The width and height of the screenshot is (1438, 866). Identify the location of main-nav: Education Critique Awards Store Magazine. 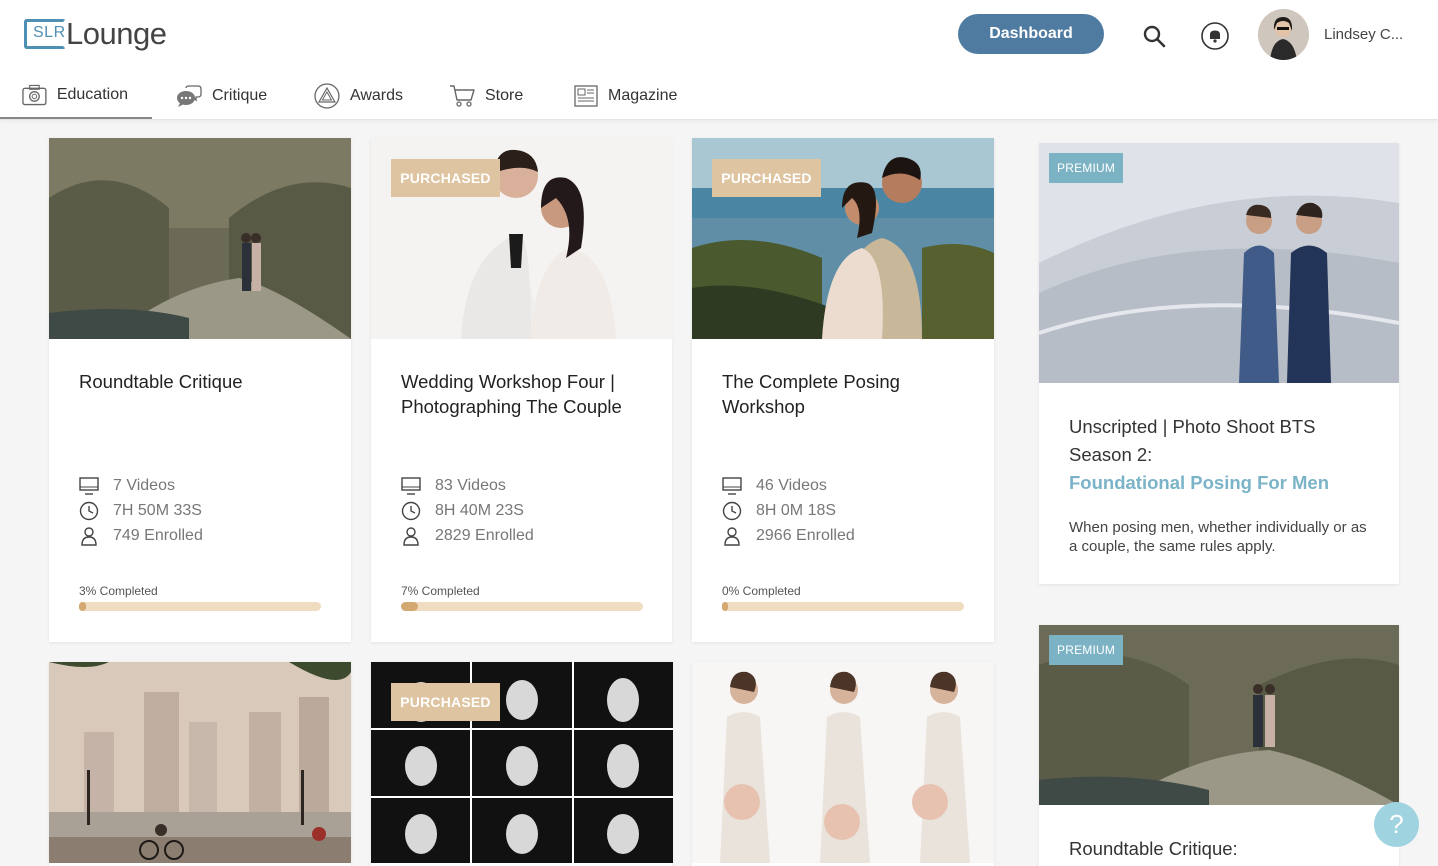
(356, 95).